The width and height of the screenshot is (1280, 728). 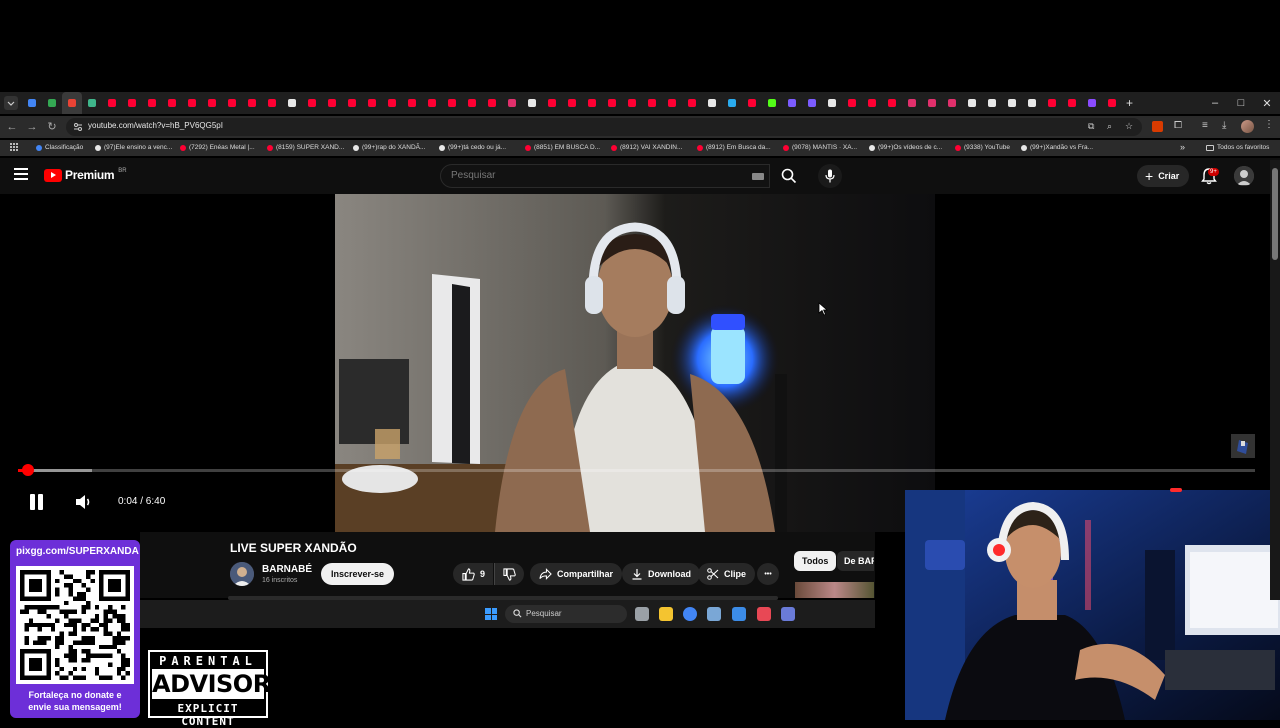 What do you see at coordinates (596, 175) in the screenshot?
I see `search-input` at bounding box center [596, 175].